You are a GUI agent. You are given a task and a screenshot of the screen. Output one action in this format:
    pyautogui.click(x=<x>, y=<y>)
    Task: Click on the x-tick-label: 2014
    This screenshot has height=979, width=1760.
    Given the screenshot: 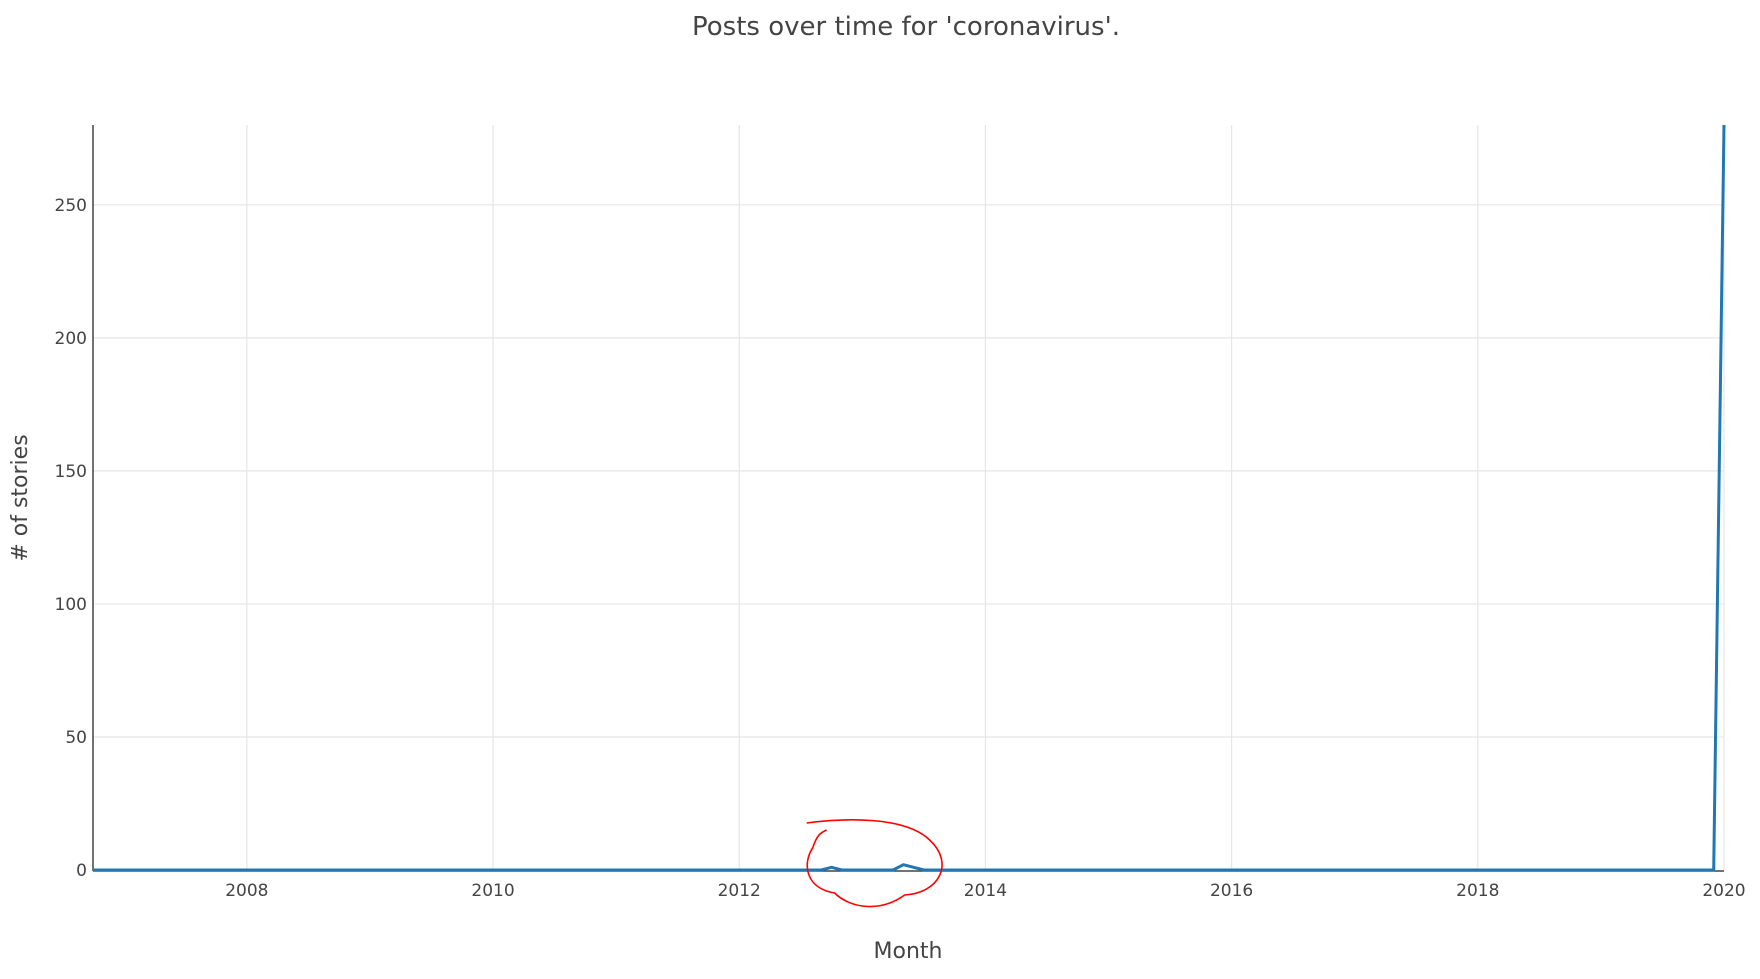 What is the action you would take?
    pyautogui.click(x=985, y=891)
    